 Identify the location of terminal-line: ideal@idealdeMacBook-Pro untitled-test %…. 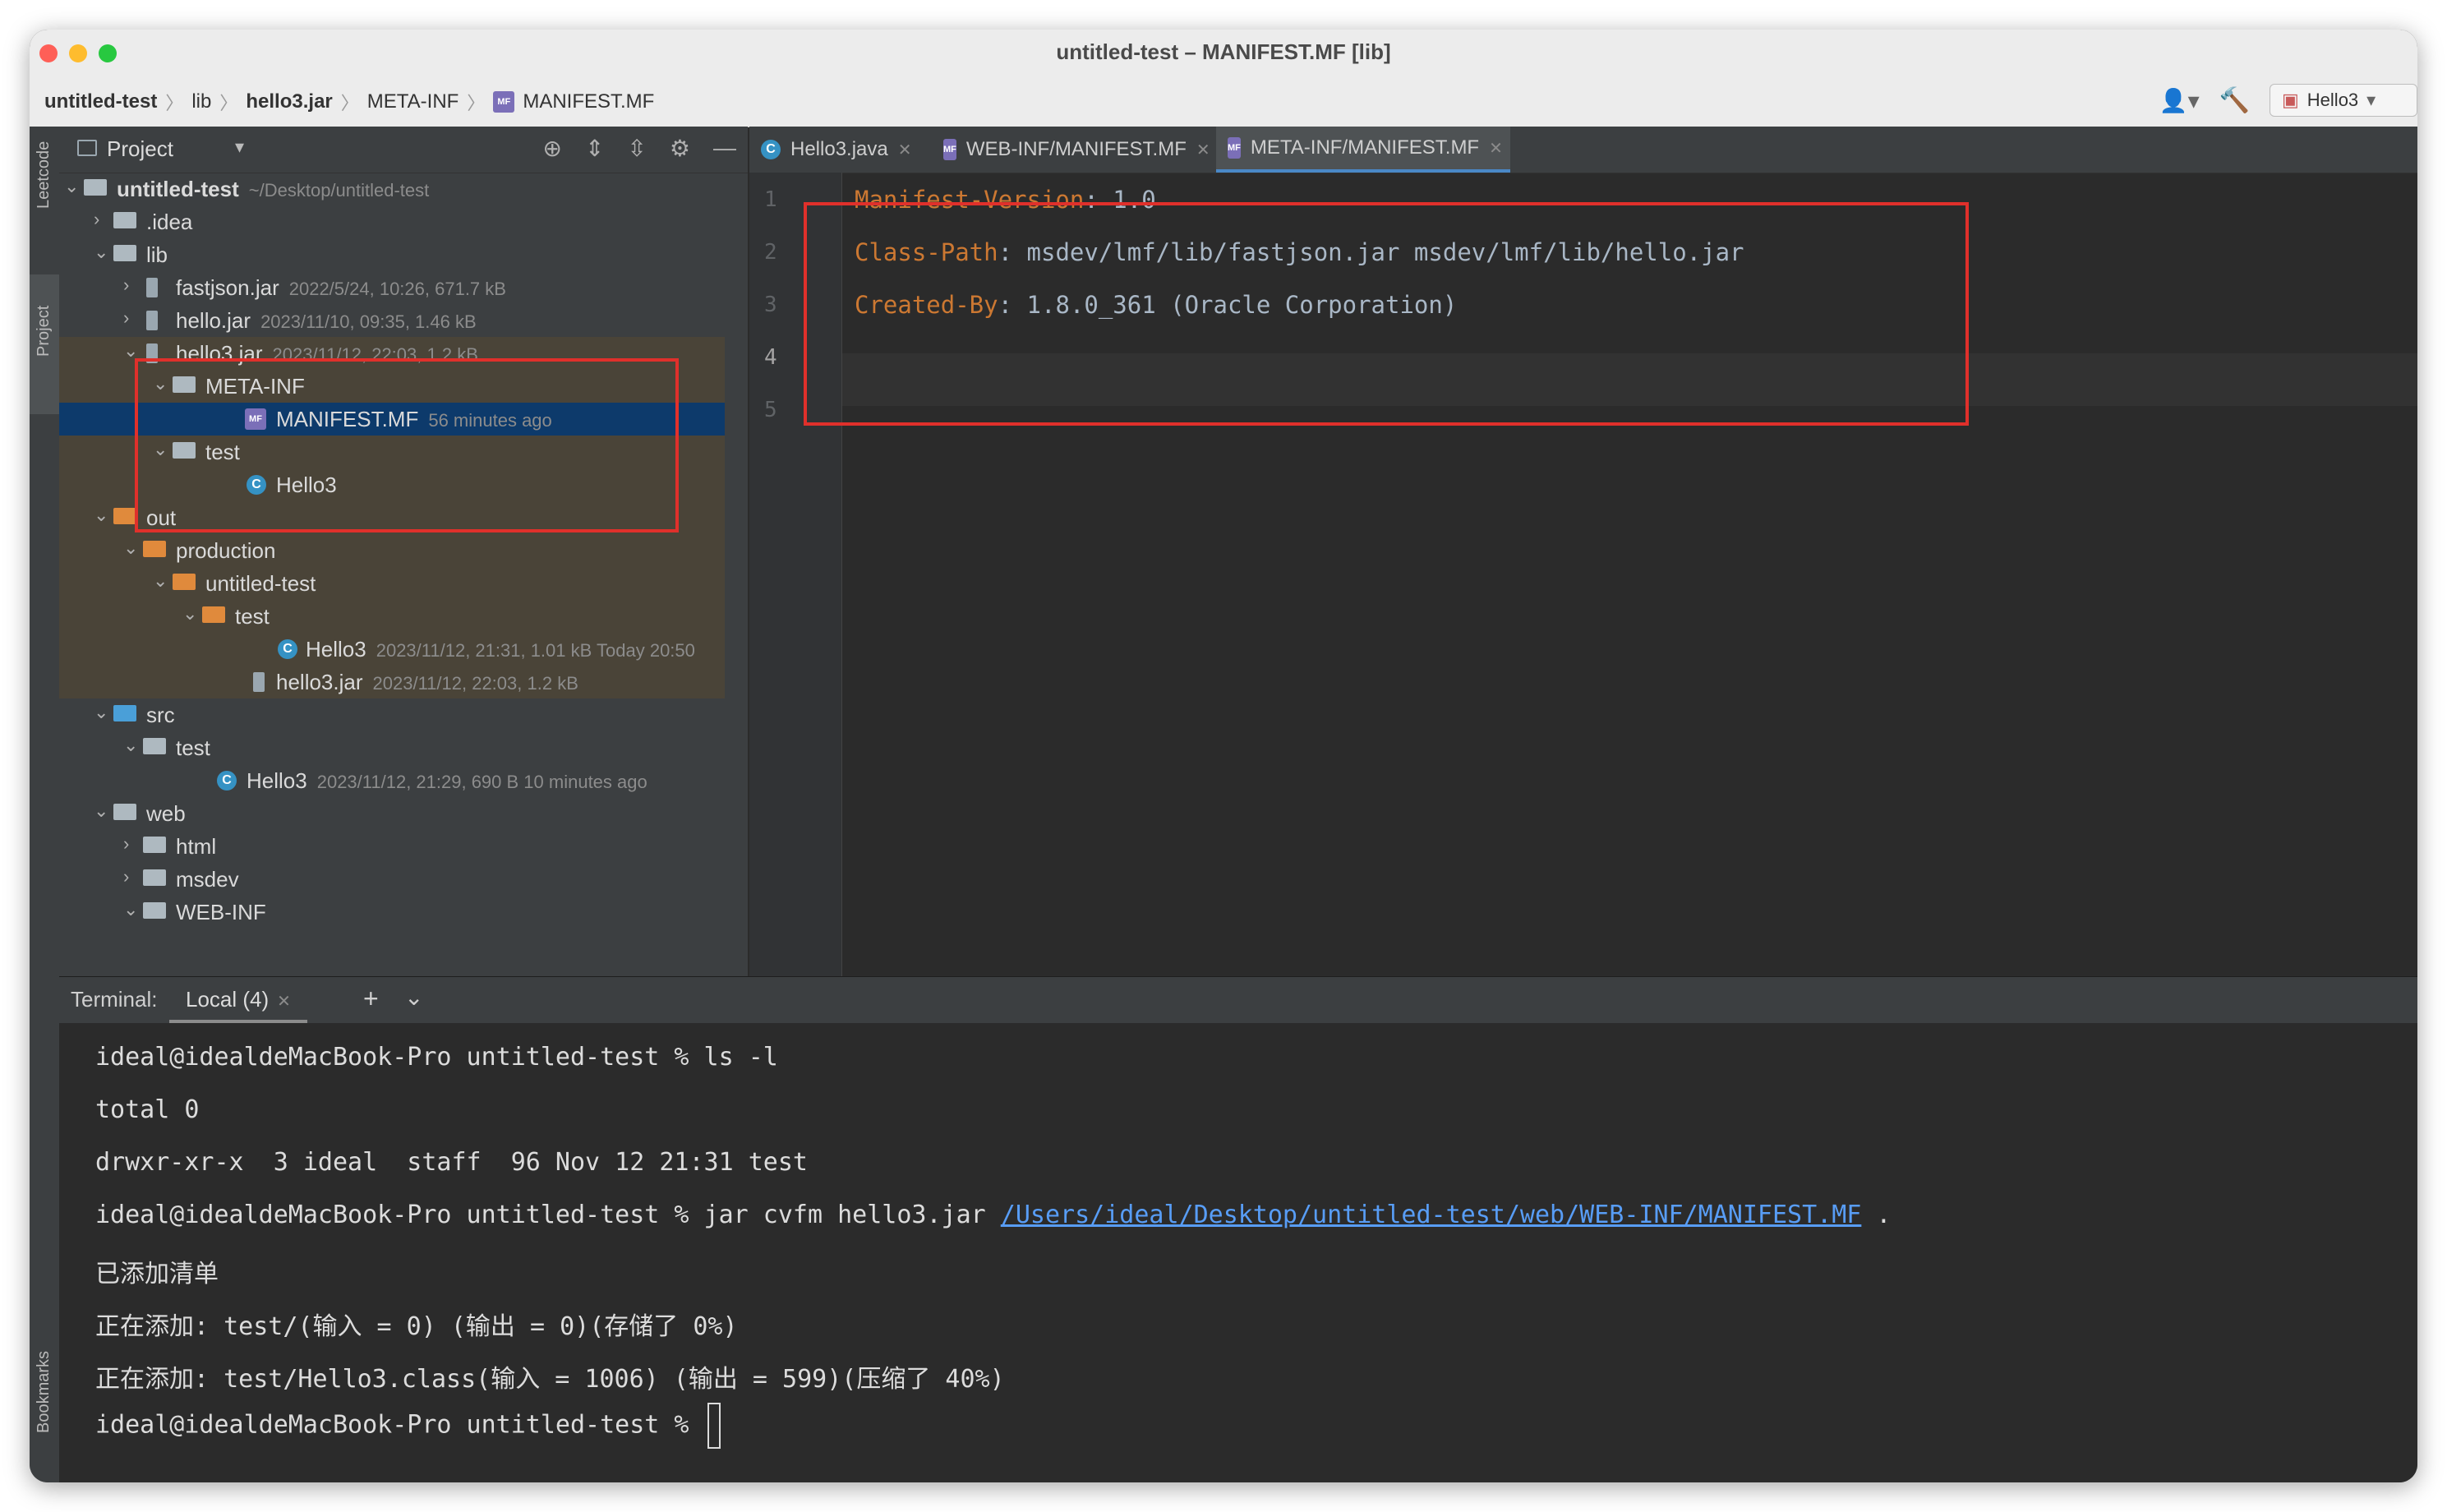
(993, 1215).